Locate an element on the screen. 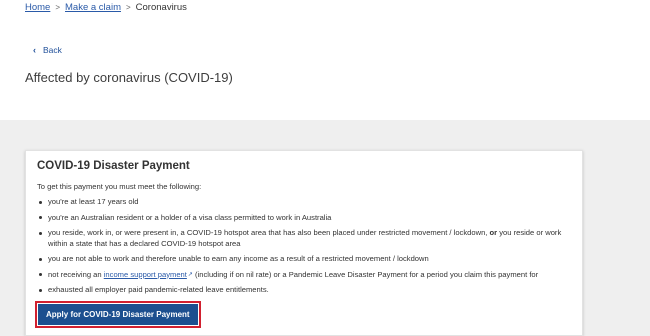 This screenshot has height=336, width=650. breadcrumb-home-link: Home is located at coordinates (37, 7).